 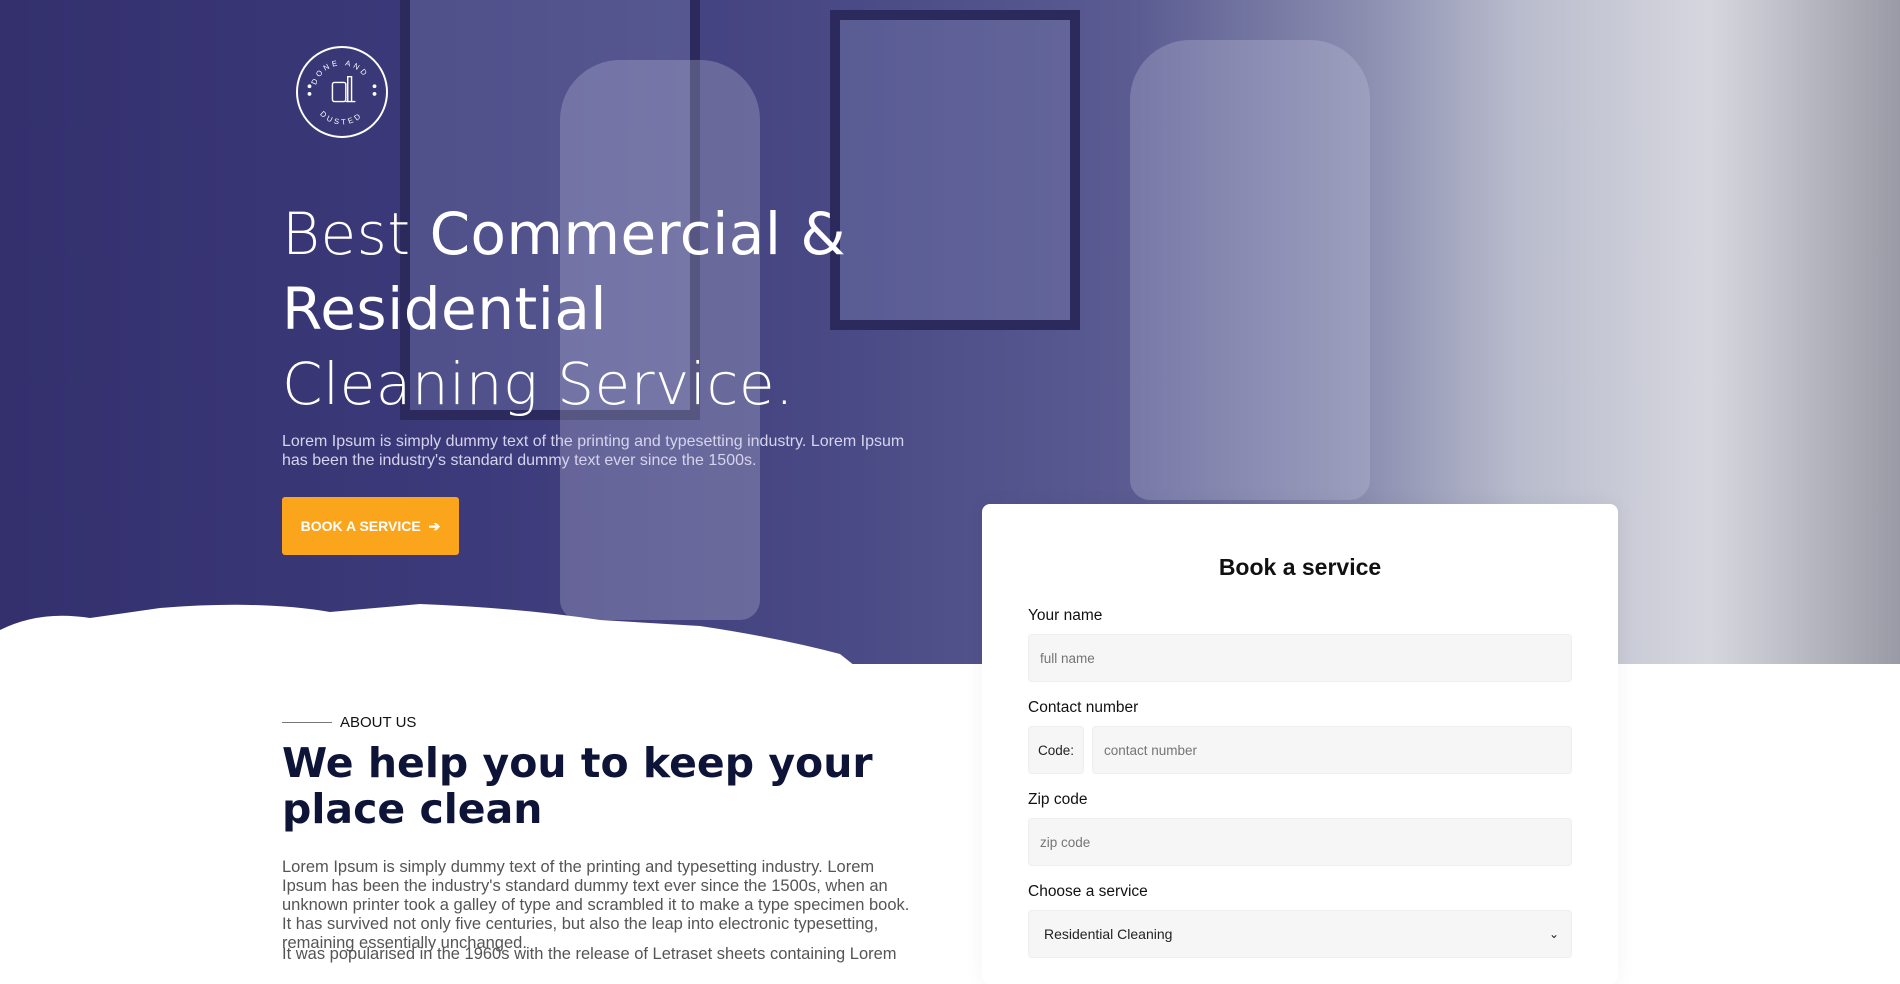 What do you see at coordinates (1300, 842) in the screenshot?
I see `zip-input` at bounding box center [1300, 842].